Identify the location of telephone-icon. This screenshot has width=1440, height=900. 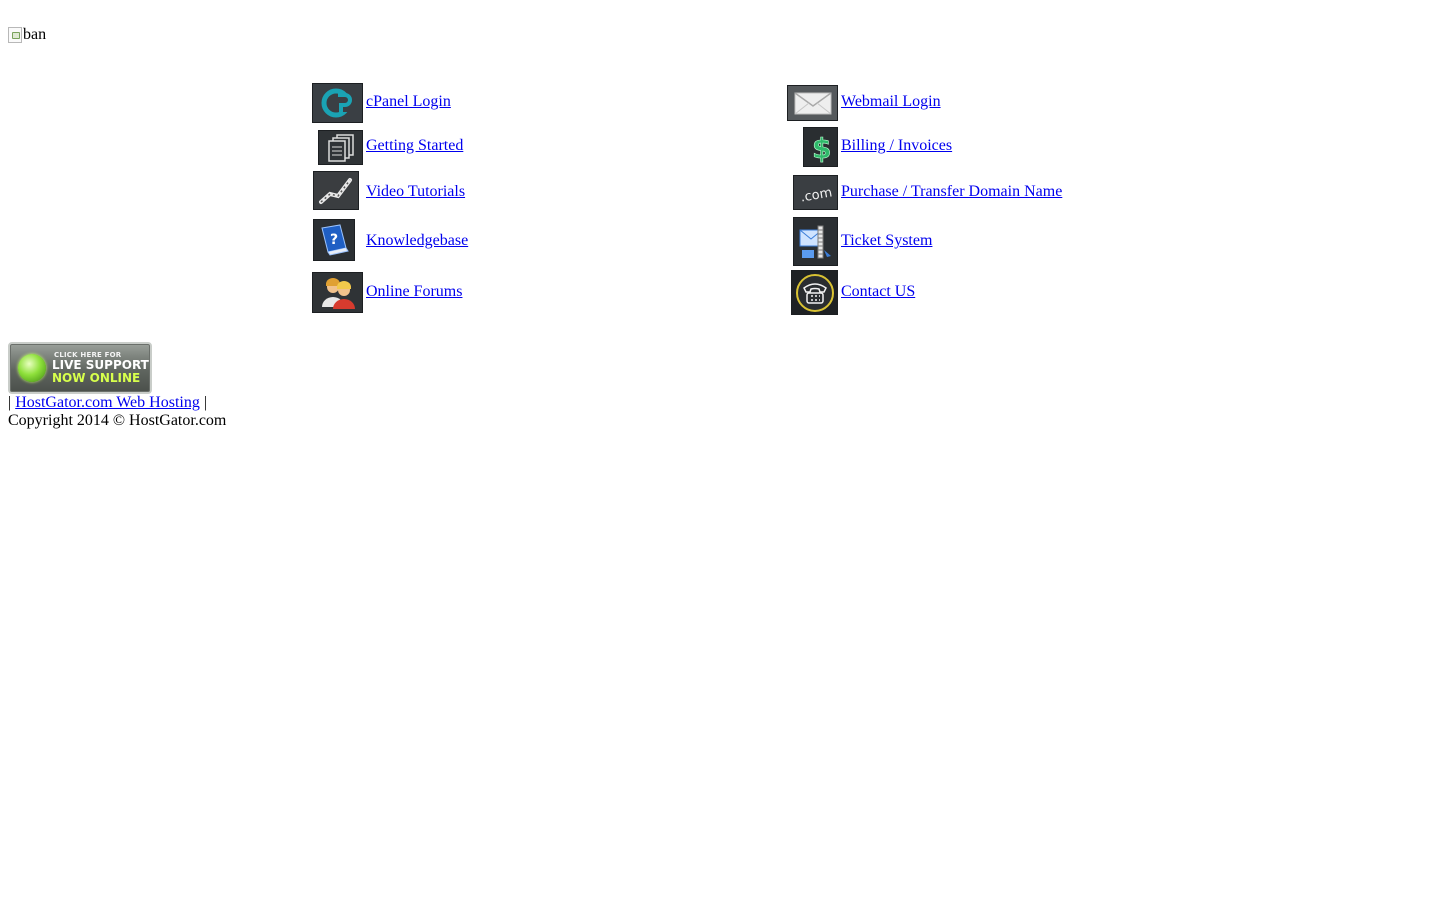
(814, 292).